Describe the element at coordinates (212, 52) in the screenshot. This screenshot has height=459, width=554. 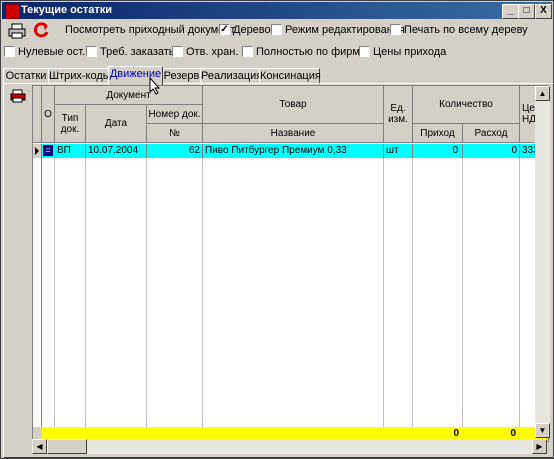
I see `custody-label: Отв. хран.` at that location.